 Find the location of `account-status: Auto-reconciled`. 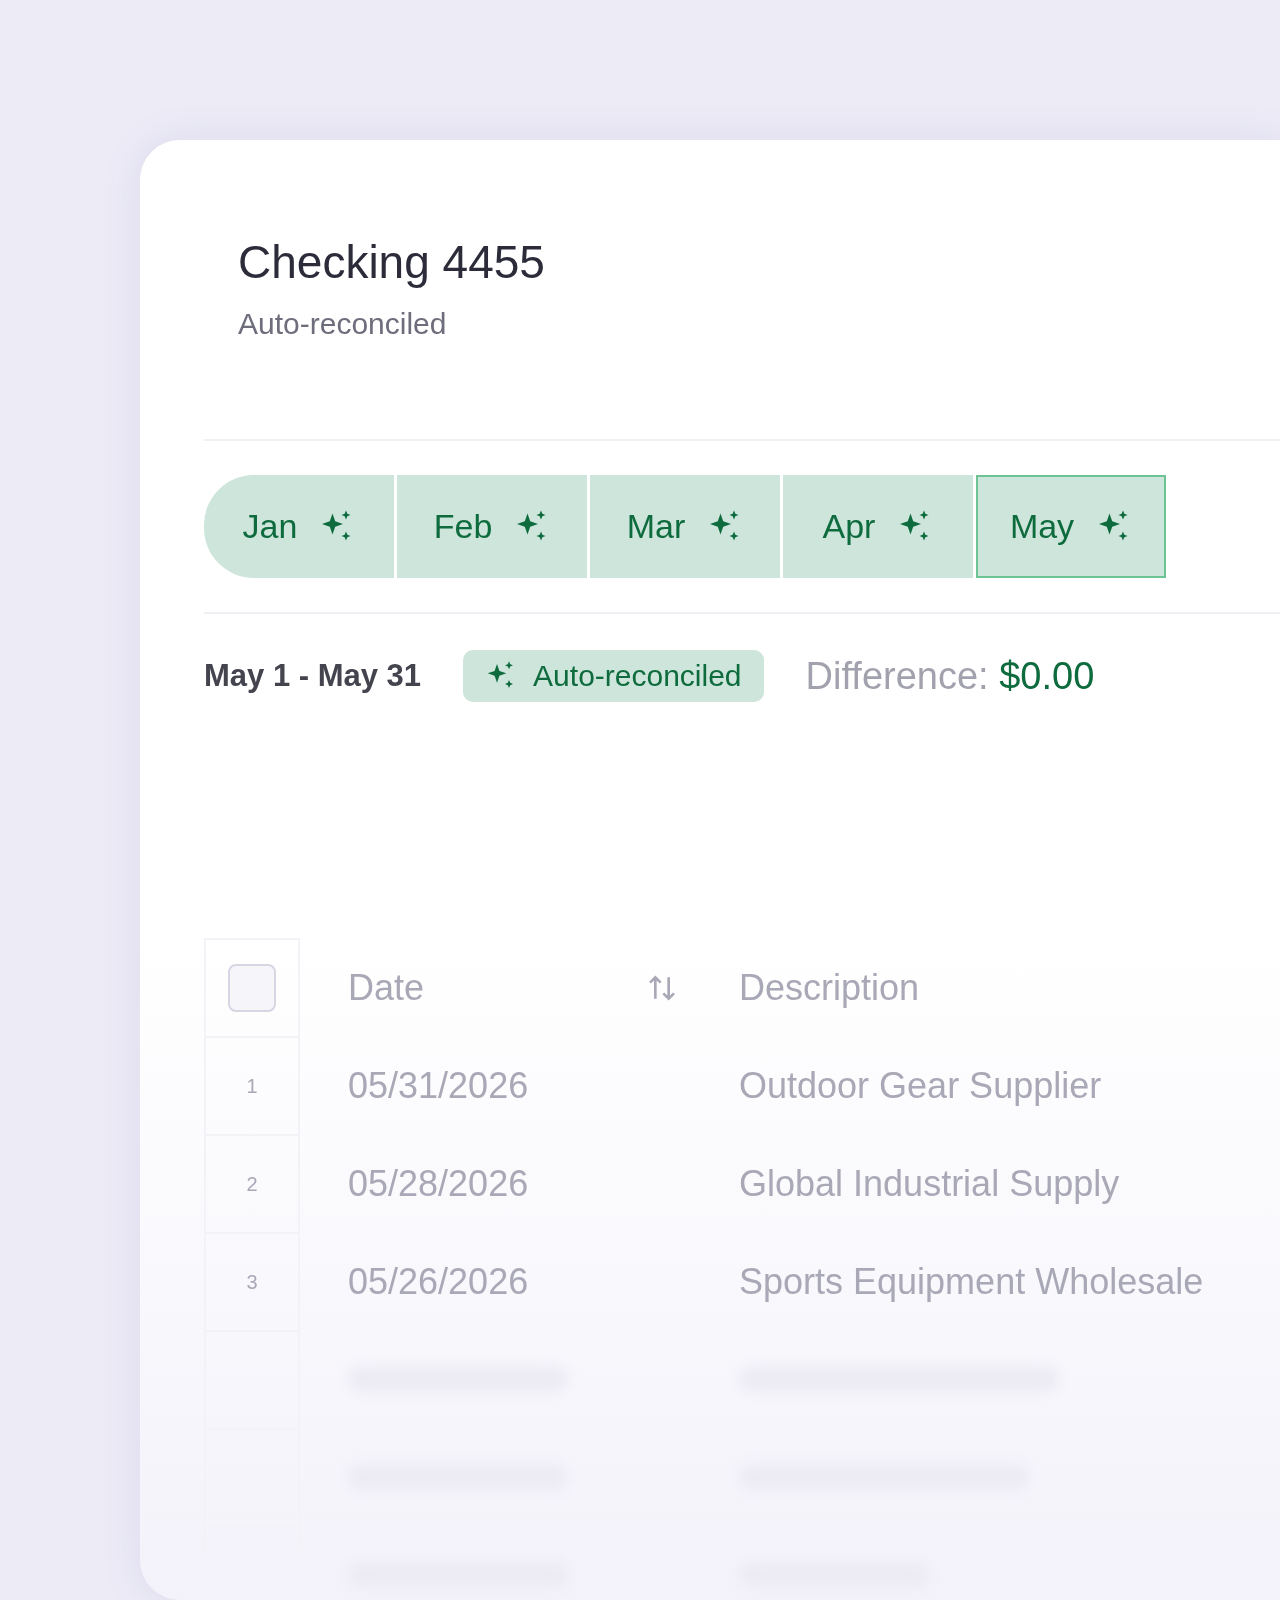

account-status: Auto-reconciled is located at coordinates (342, 324).